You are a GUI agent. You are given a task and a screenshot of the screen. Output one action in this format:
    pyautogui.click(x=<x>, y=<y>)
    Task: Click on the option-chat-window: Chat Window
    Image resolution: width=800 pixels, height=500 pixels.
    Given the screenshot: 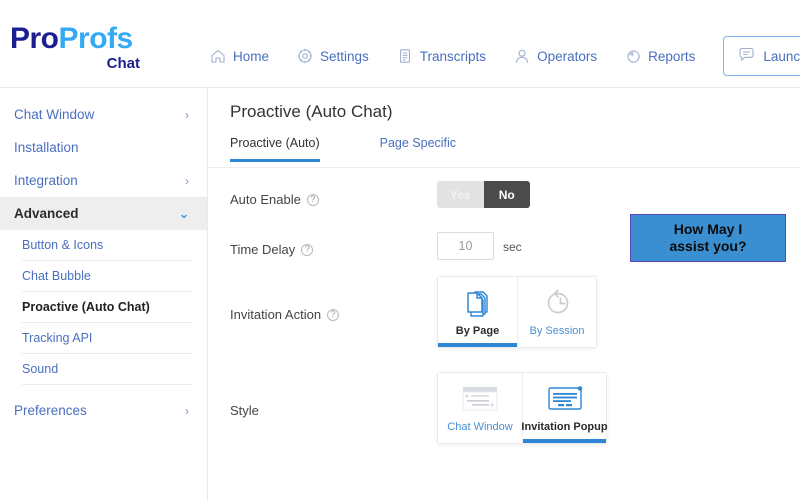 What is the action you would take?
    pyautogui.click(x=480, y=408)
    